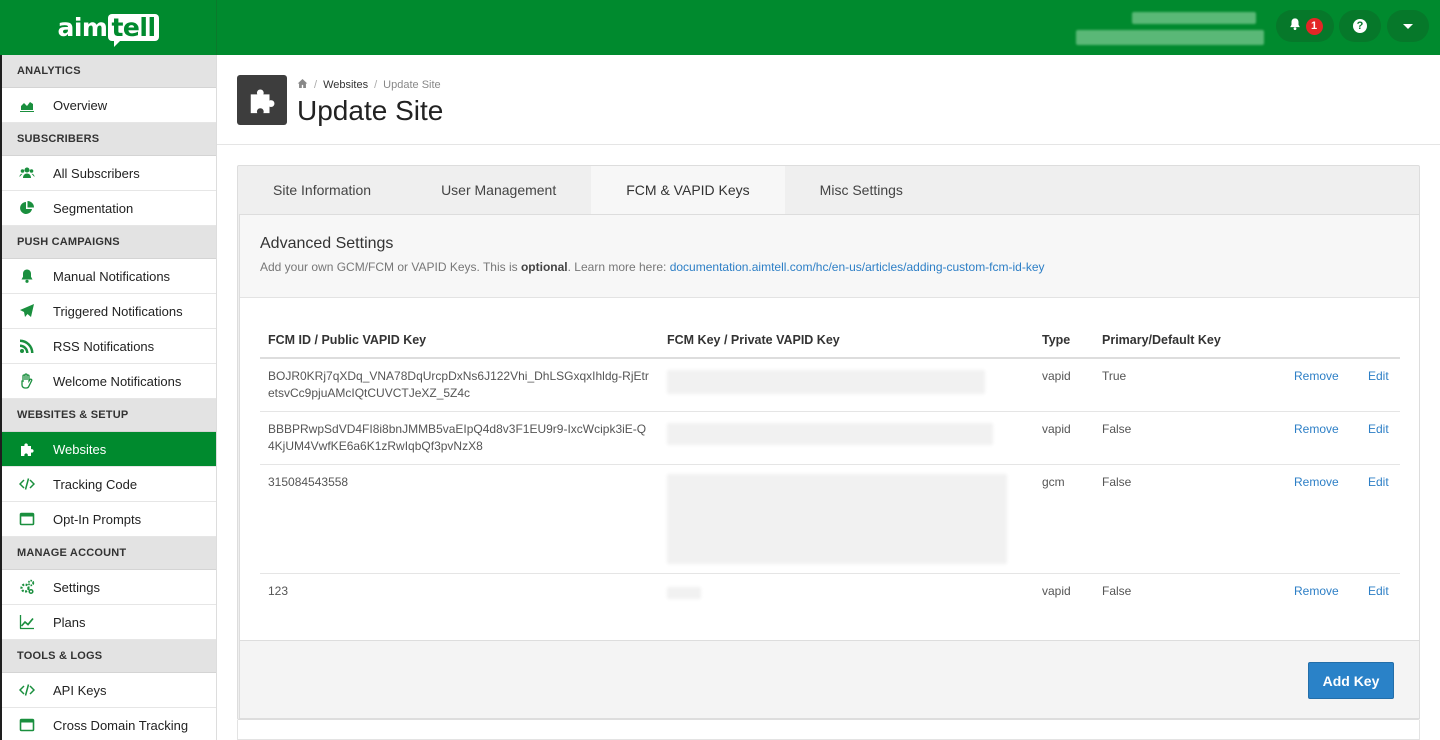 Image resolution: width=1440 pixels, height=740 pixels. Describe the element at coordinates (720, 27) in the screenshot. I see `top-bar: aim tell 1 ?` at that location.